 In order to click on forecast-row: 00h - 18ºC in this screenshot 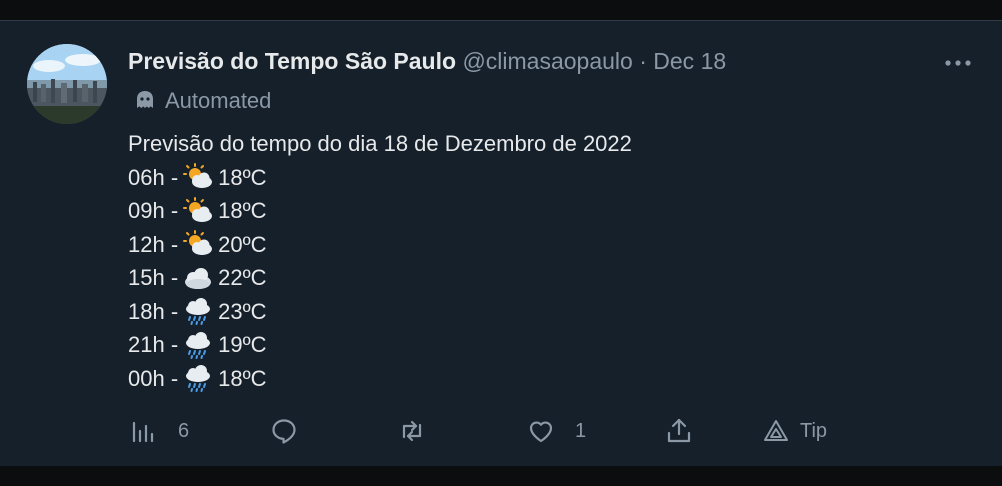, I will do `click(380, 379)`.